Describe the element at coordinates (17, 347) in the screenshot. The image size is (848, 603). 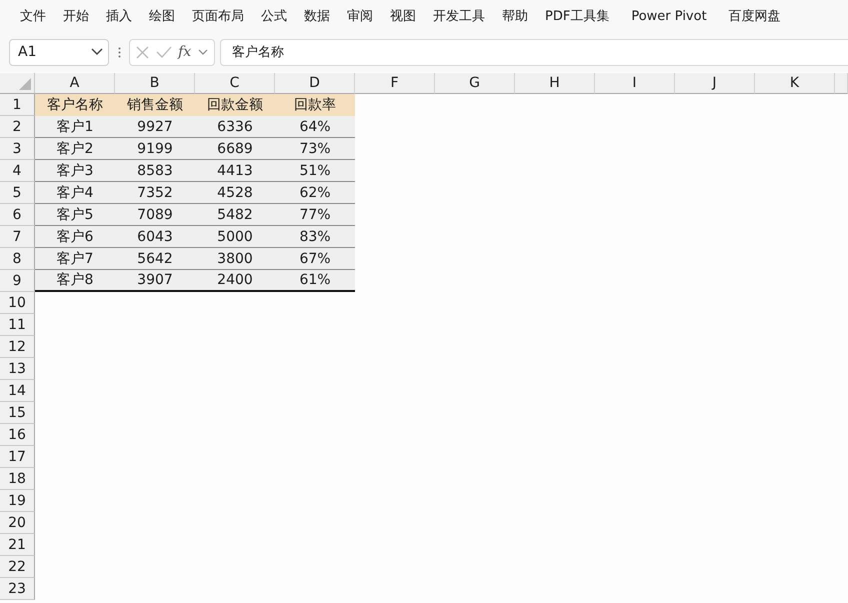
I see `row-header: 12` at that location.